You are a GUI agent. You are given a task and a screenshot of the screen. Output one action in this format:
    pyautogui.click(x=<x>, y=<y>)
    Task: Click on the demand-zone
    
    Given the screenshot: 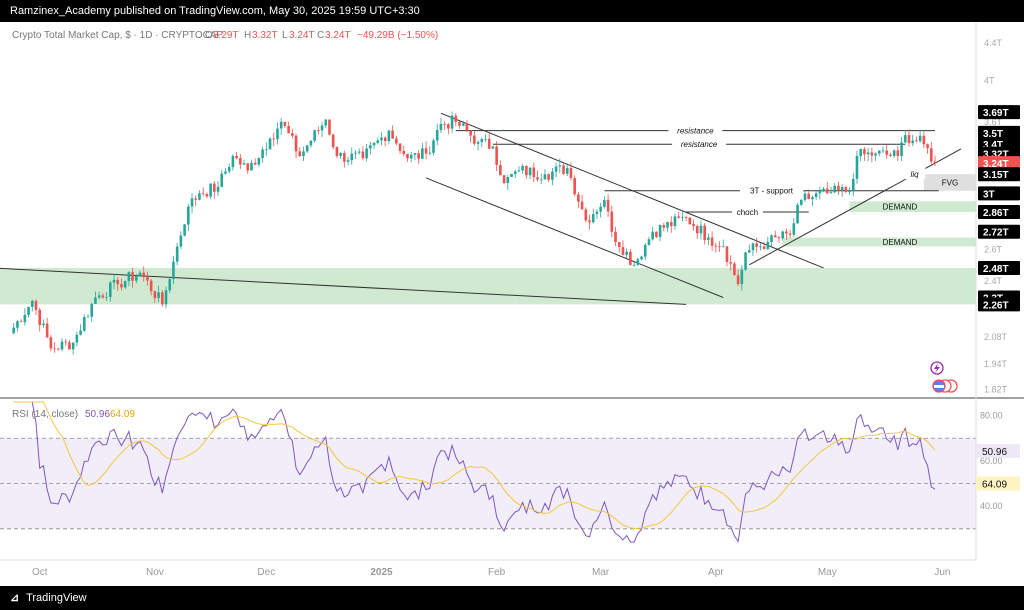 What is the action you would take?
    pyautogui.click(x=879, y=242)
    